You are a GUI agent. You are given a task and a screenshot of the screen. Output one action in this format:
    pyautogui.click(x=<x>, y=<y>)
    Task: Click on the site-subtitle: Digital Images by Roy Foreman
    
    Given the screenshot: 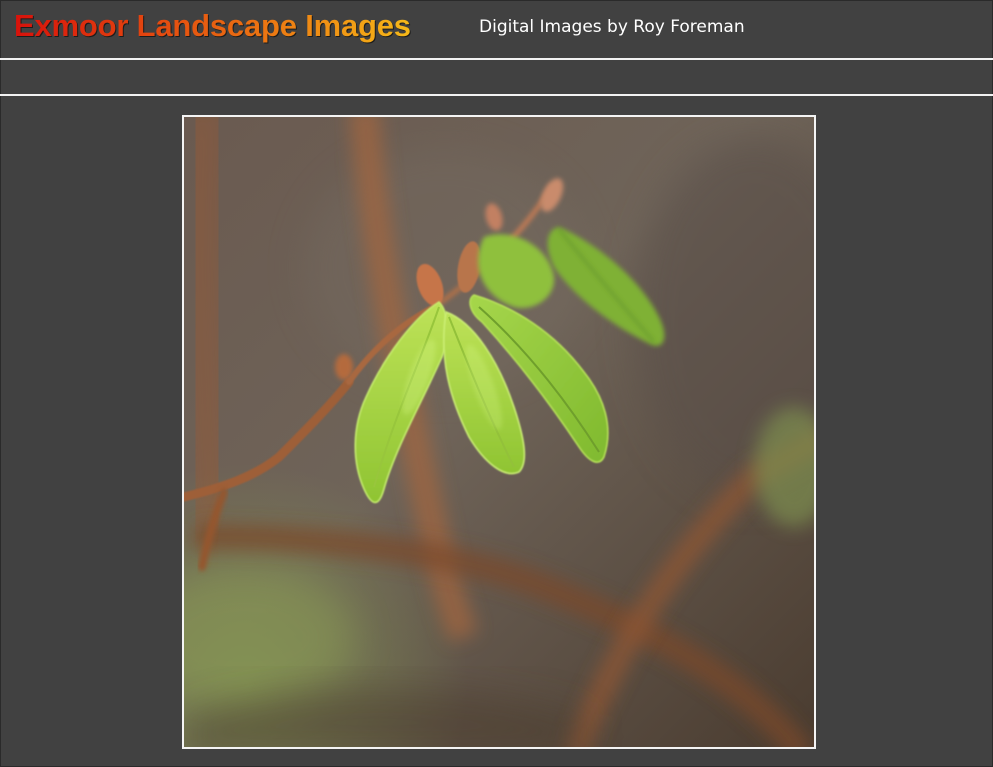 What is the action you would take?
    pyautogui.click(x=612, y=27)
    